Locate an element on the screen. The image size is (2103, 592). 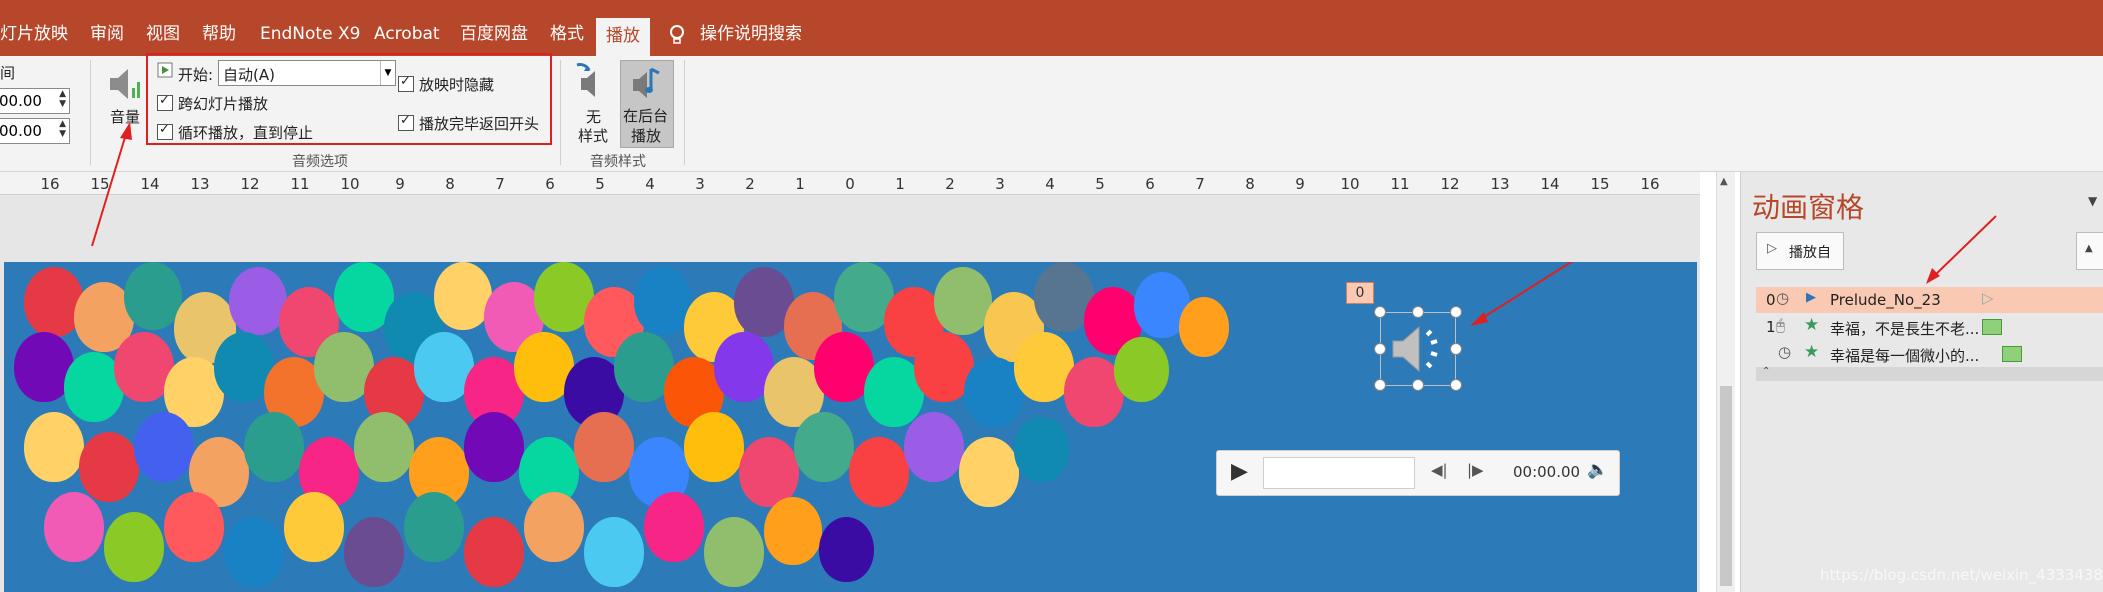
chevron-up-icon: ▲ is located at coordinates (2089, 248).